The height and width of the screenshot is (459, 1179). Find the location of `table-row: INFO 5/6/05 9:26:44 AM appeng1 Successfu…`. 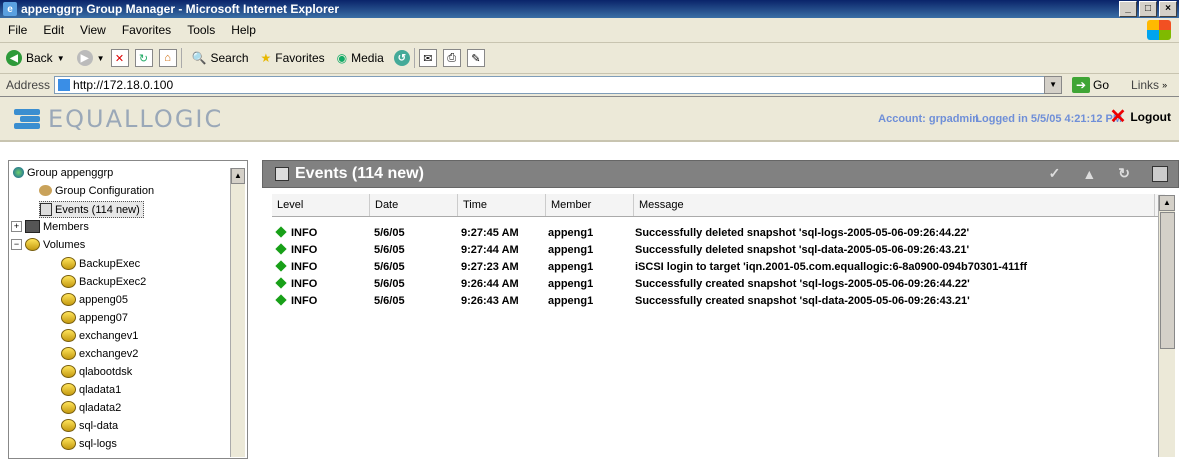

table-row: INFO 5/6/05 9:26:44 AM appeng1 Successfu… is located at coordinates (718, 283).